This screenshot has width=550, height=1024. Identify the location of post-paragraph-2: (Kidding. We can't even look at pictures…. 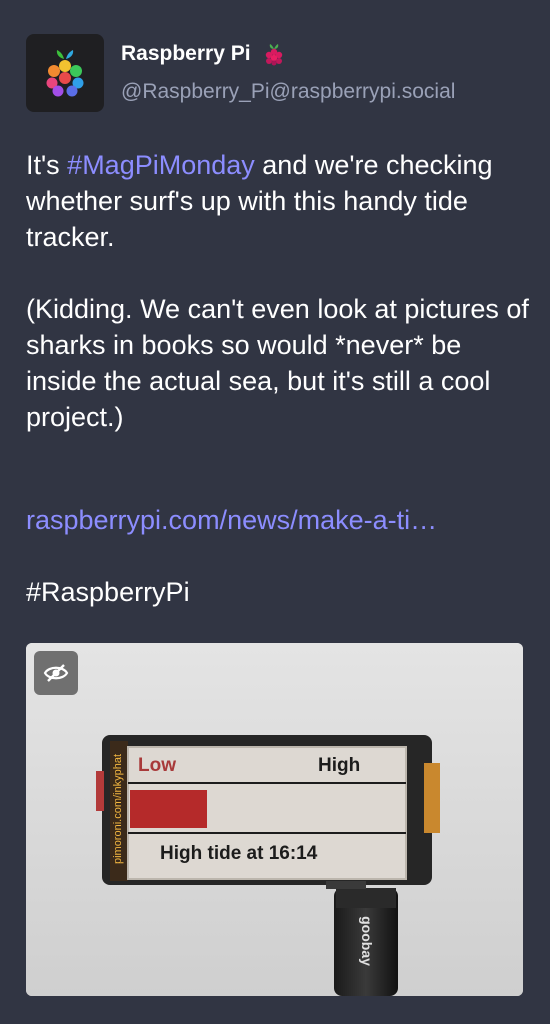
(277, 363).